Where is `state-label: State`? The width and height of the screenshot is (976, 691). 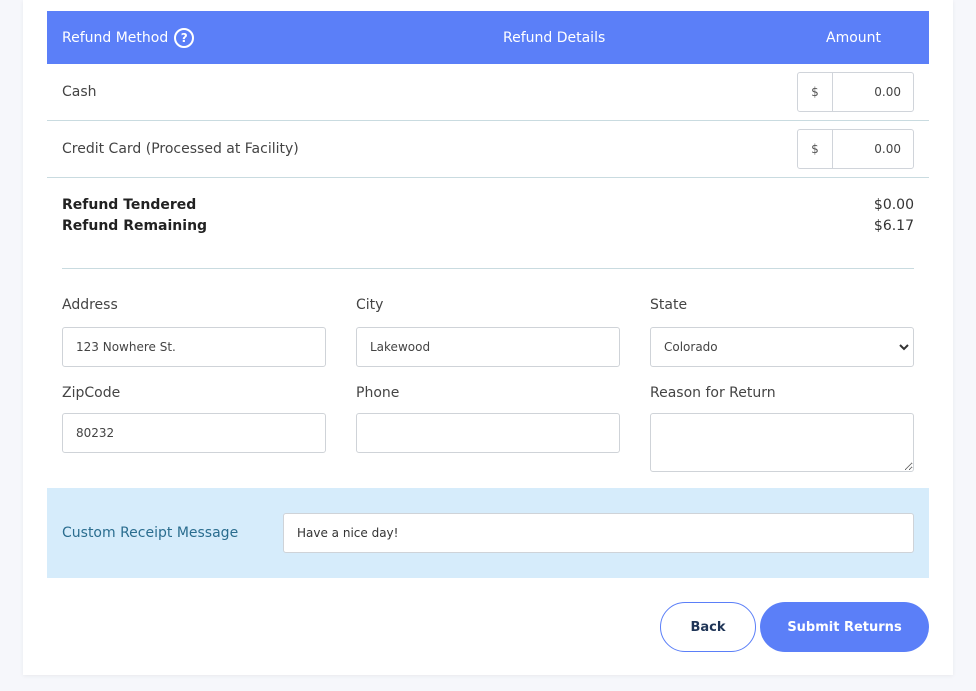
state-label: State is located at coordinates (669, 305).